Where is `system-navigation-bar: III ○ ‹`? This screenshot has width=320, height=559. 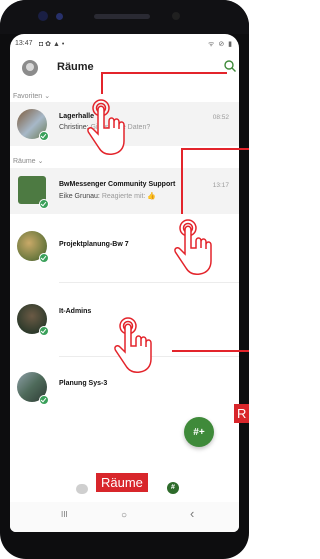
system-navigation-bar: III ○ ‹ is located at coordinates (124, 517).